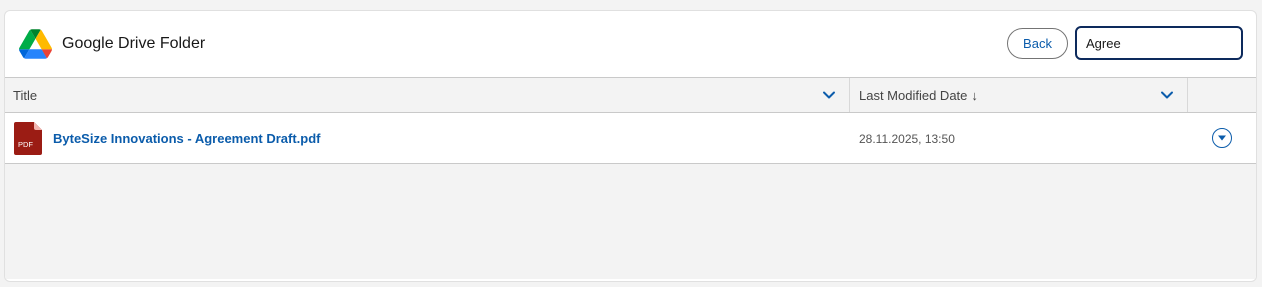 This screenshot has width=1262, height=287. I want to click on pdf-icon-label: PDF, so click(25, 144).